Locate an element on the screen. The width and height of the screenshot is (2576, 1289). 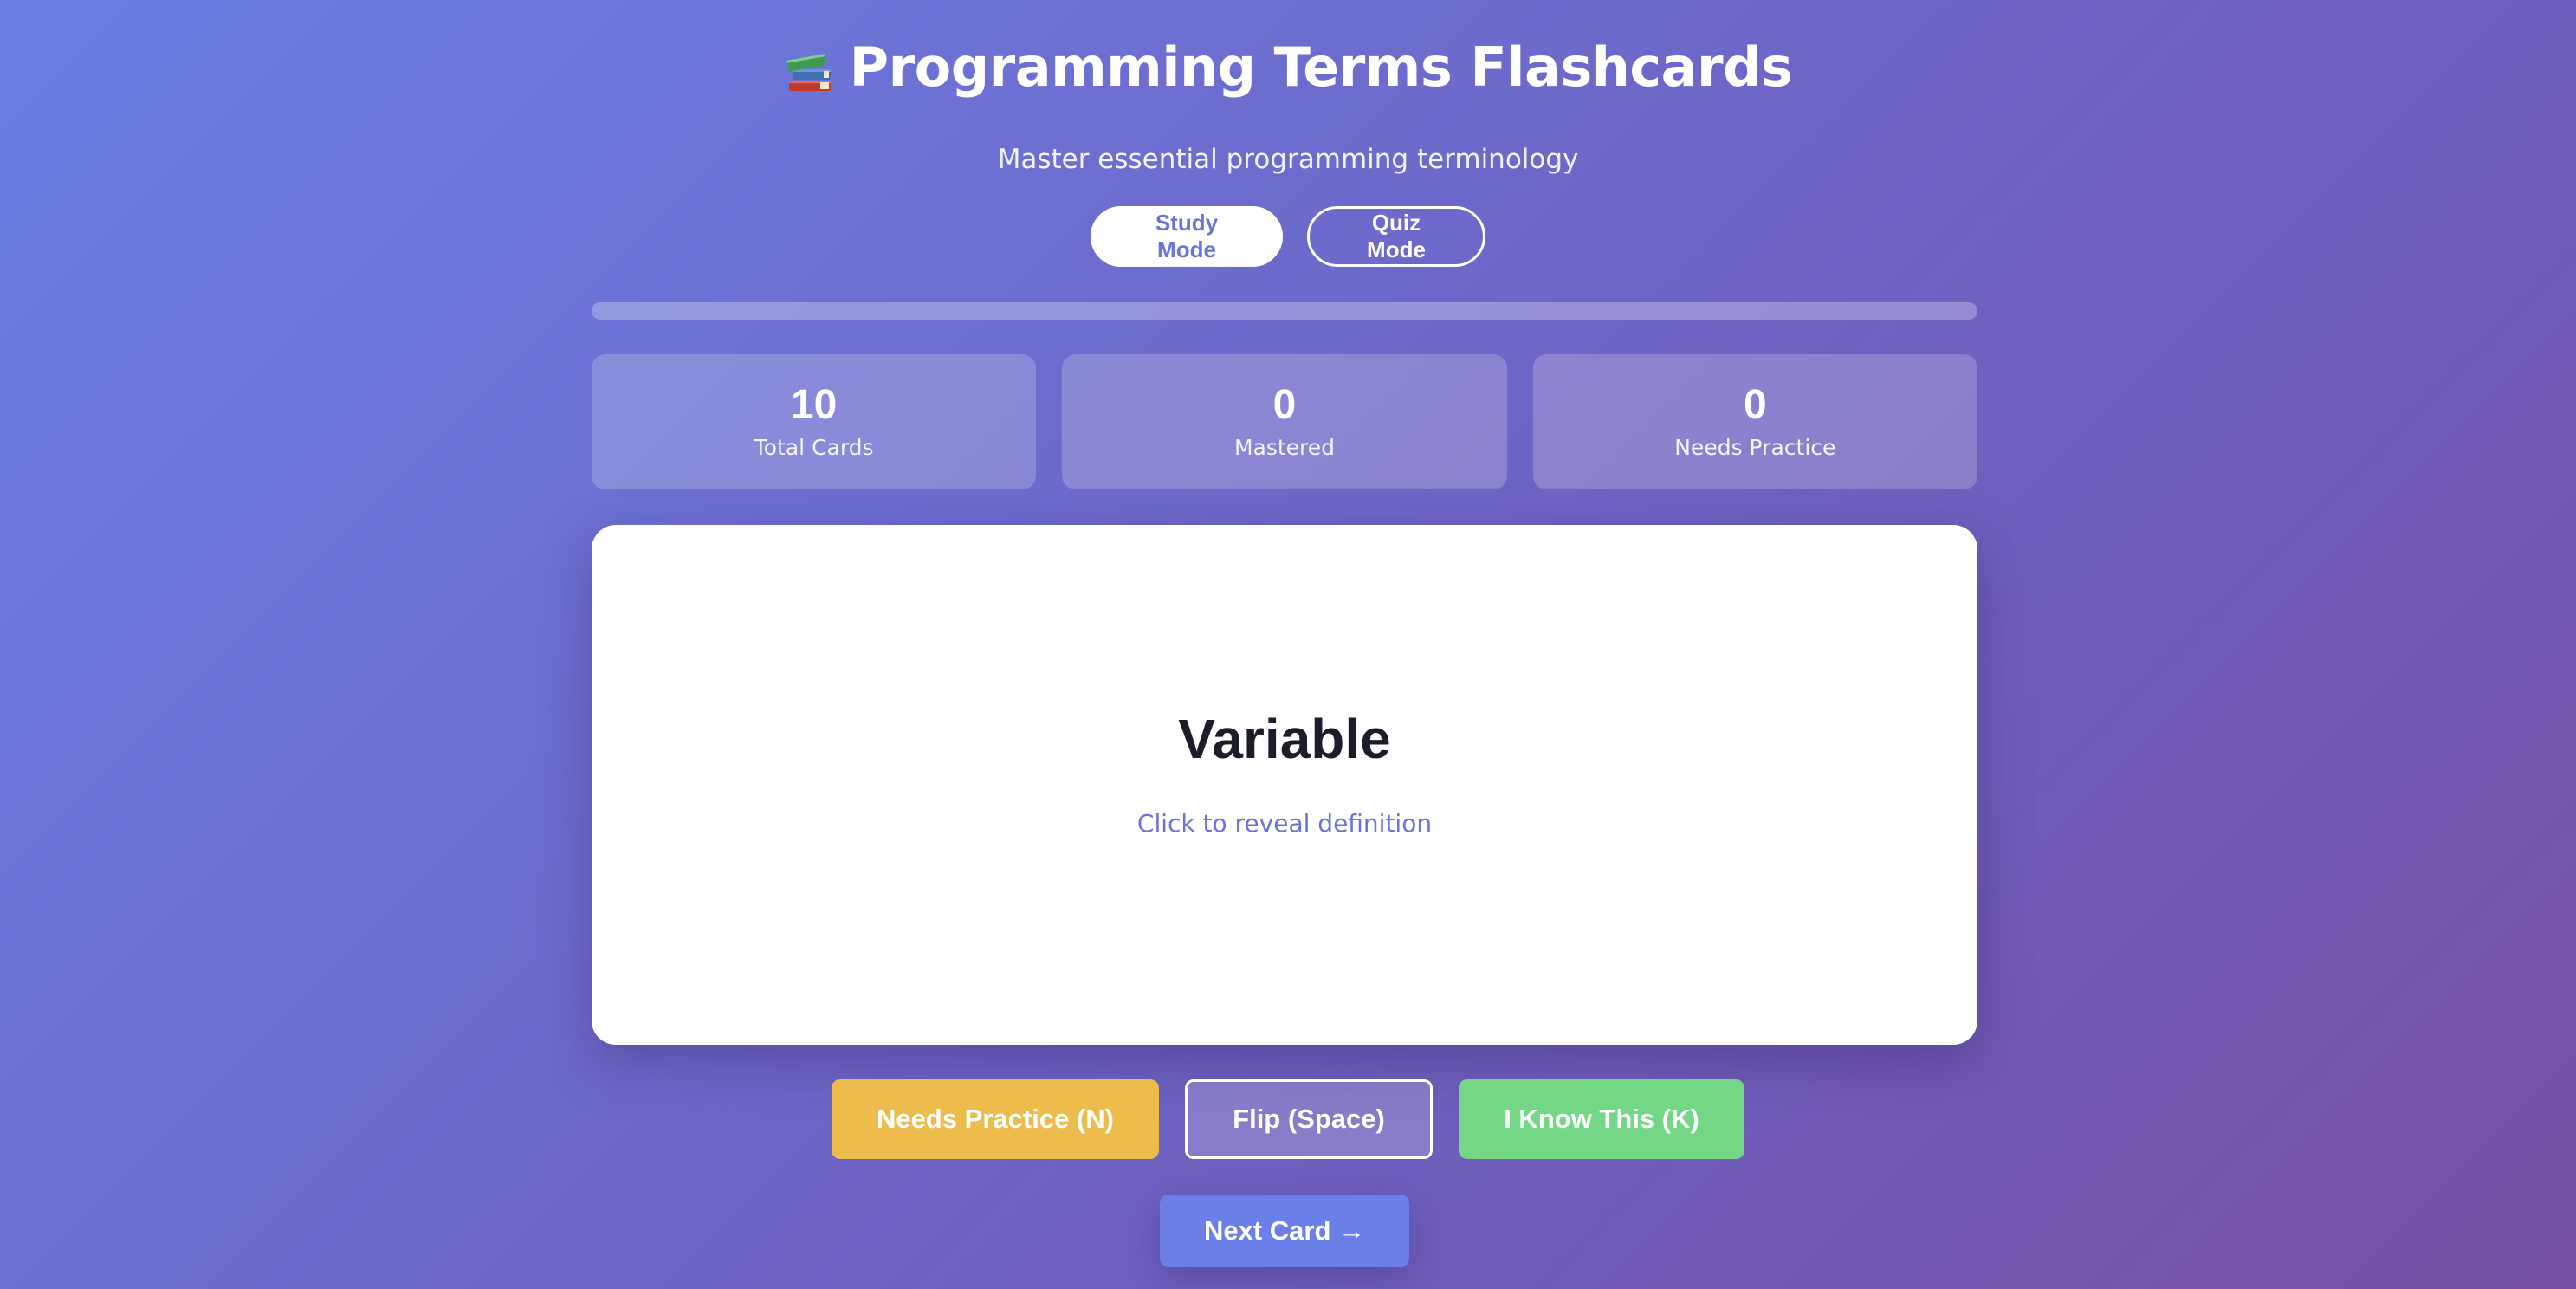
flashcard-term: Variable is located at coordinates (1284, 739).